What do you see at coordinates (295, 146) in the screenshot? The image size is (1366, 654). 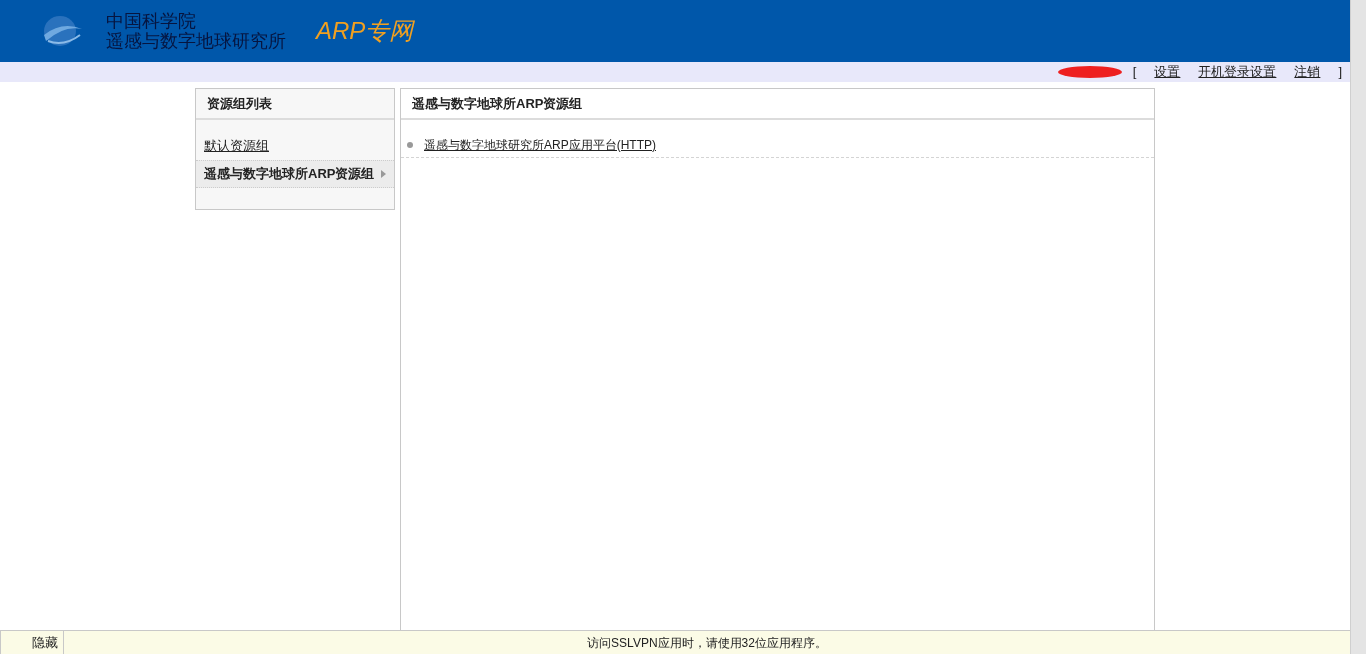 I see `resource-group-item: 默认资源组` at bounding box center [295, 146].